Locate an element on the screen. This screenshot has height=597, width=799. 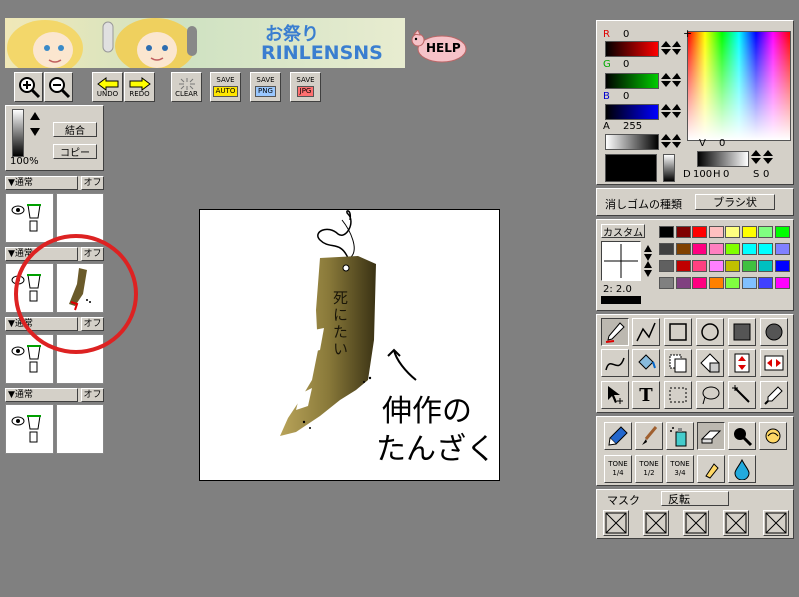
opacity-down-button is located at coordinates (35, 132).